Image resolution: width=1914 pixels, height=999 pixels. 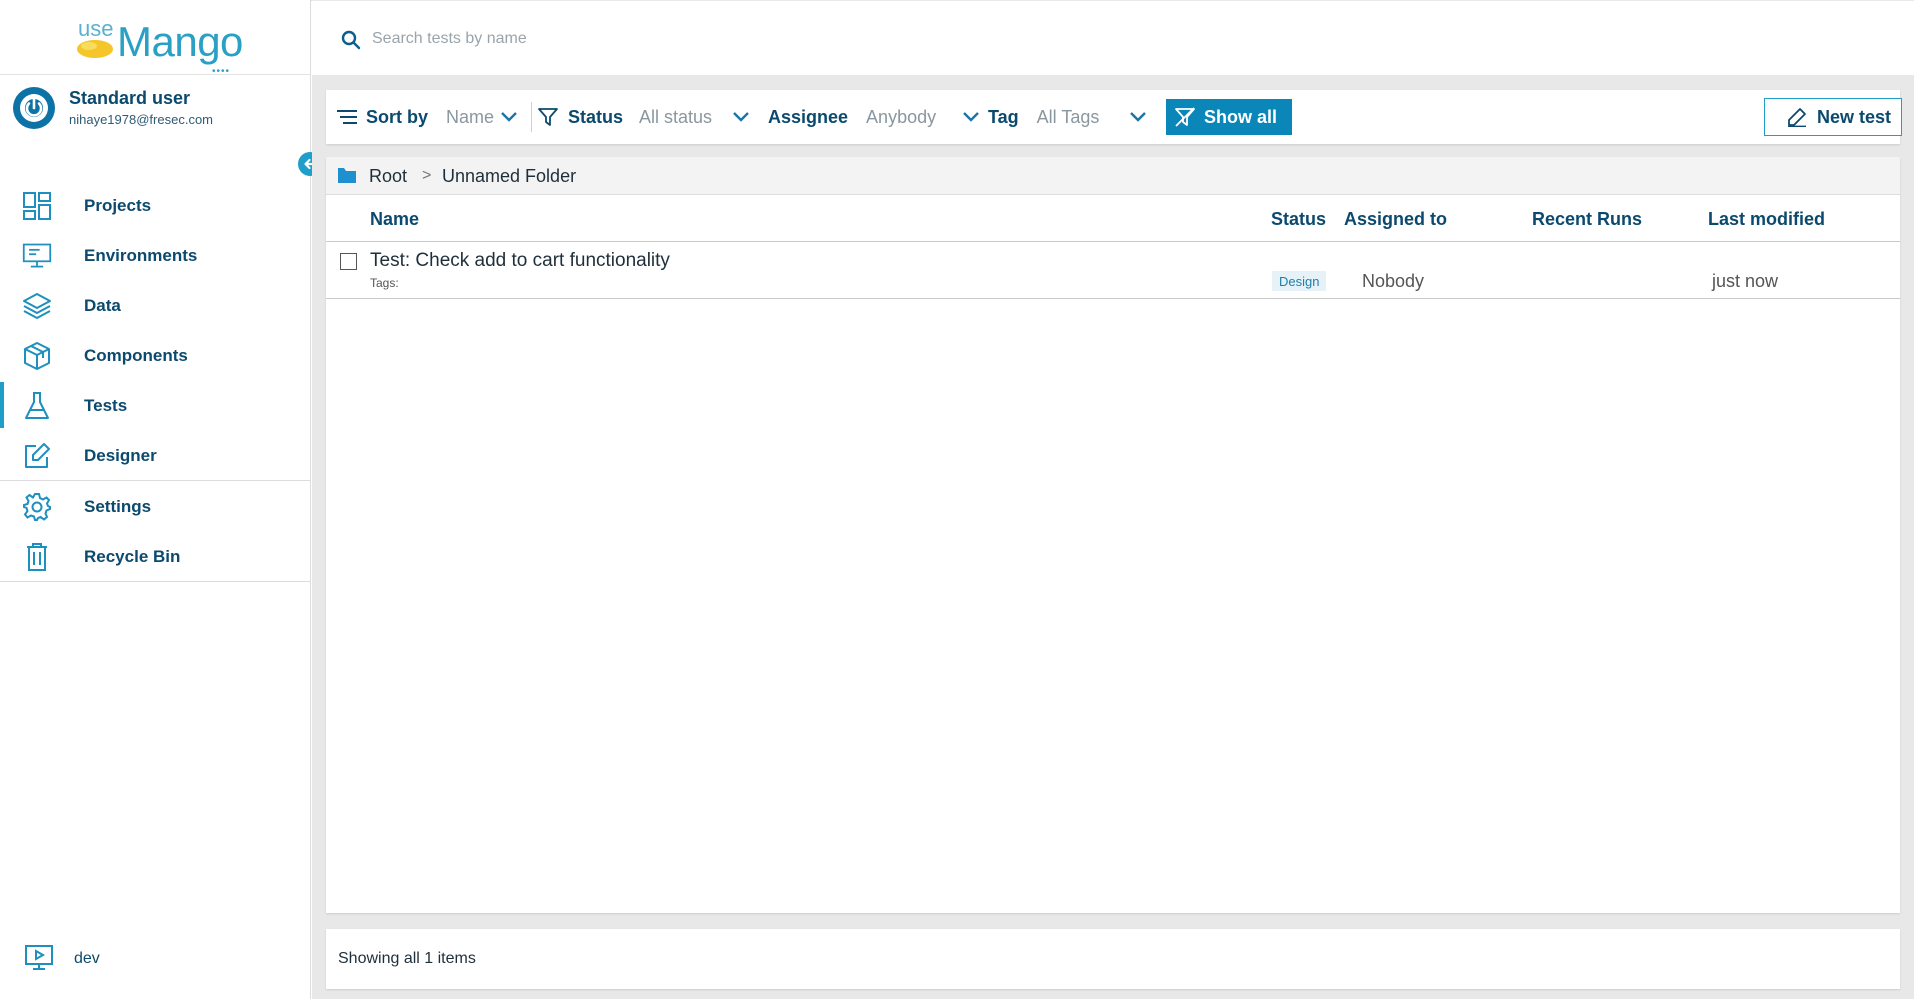 I want to click on sidebar-separator, so click(x=155, y=581).